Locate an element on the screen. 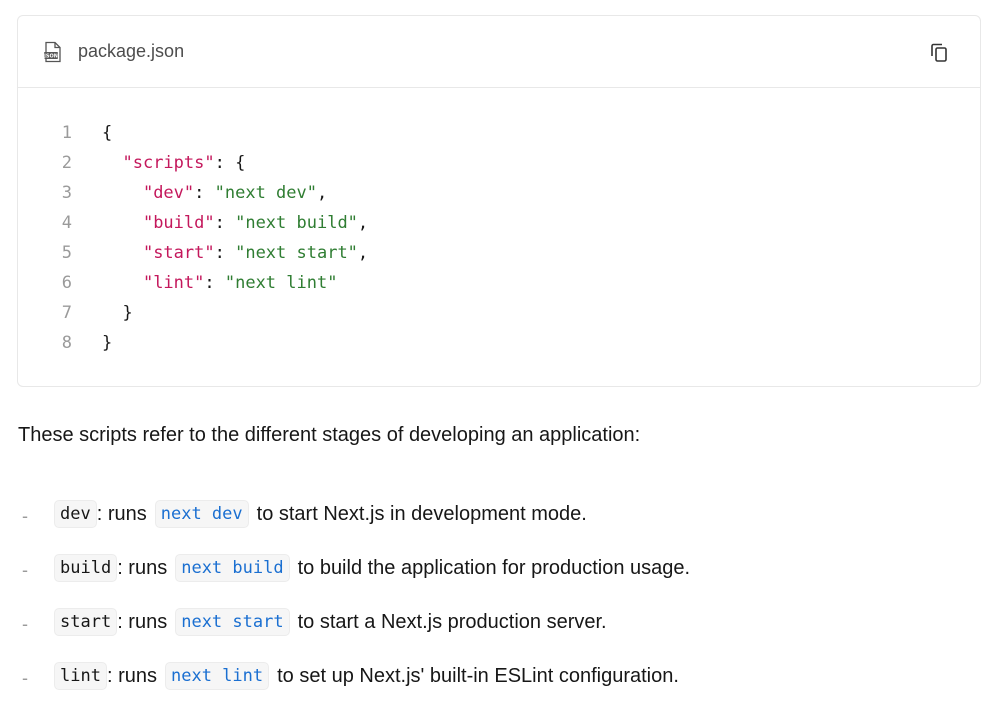 The height and width of the screenshot is (712, 990). line-number: 5 is located at coordinates (66, 253).